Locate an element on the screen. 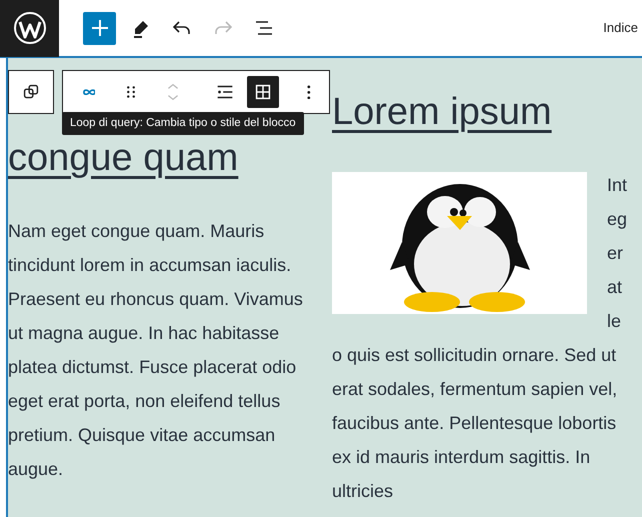 The width and height of the screenshot is (642, 517). outline-link: Indice is located at coordinates (620, 28).